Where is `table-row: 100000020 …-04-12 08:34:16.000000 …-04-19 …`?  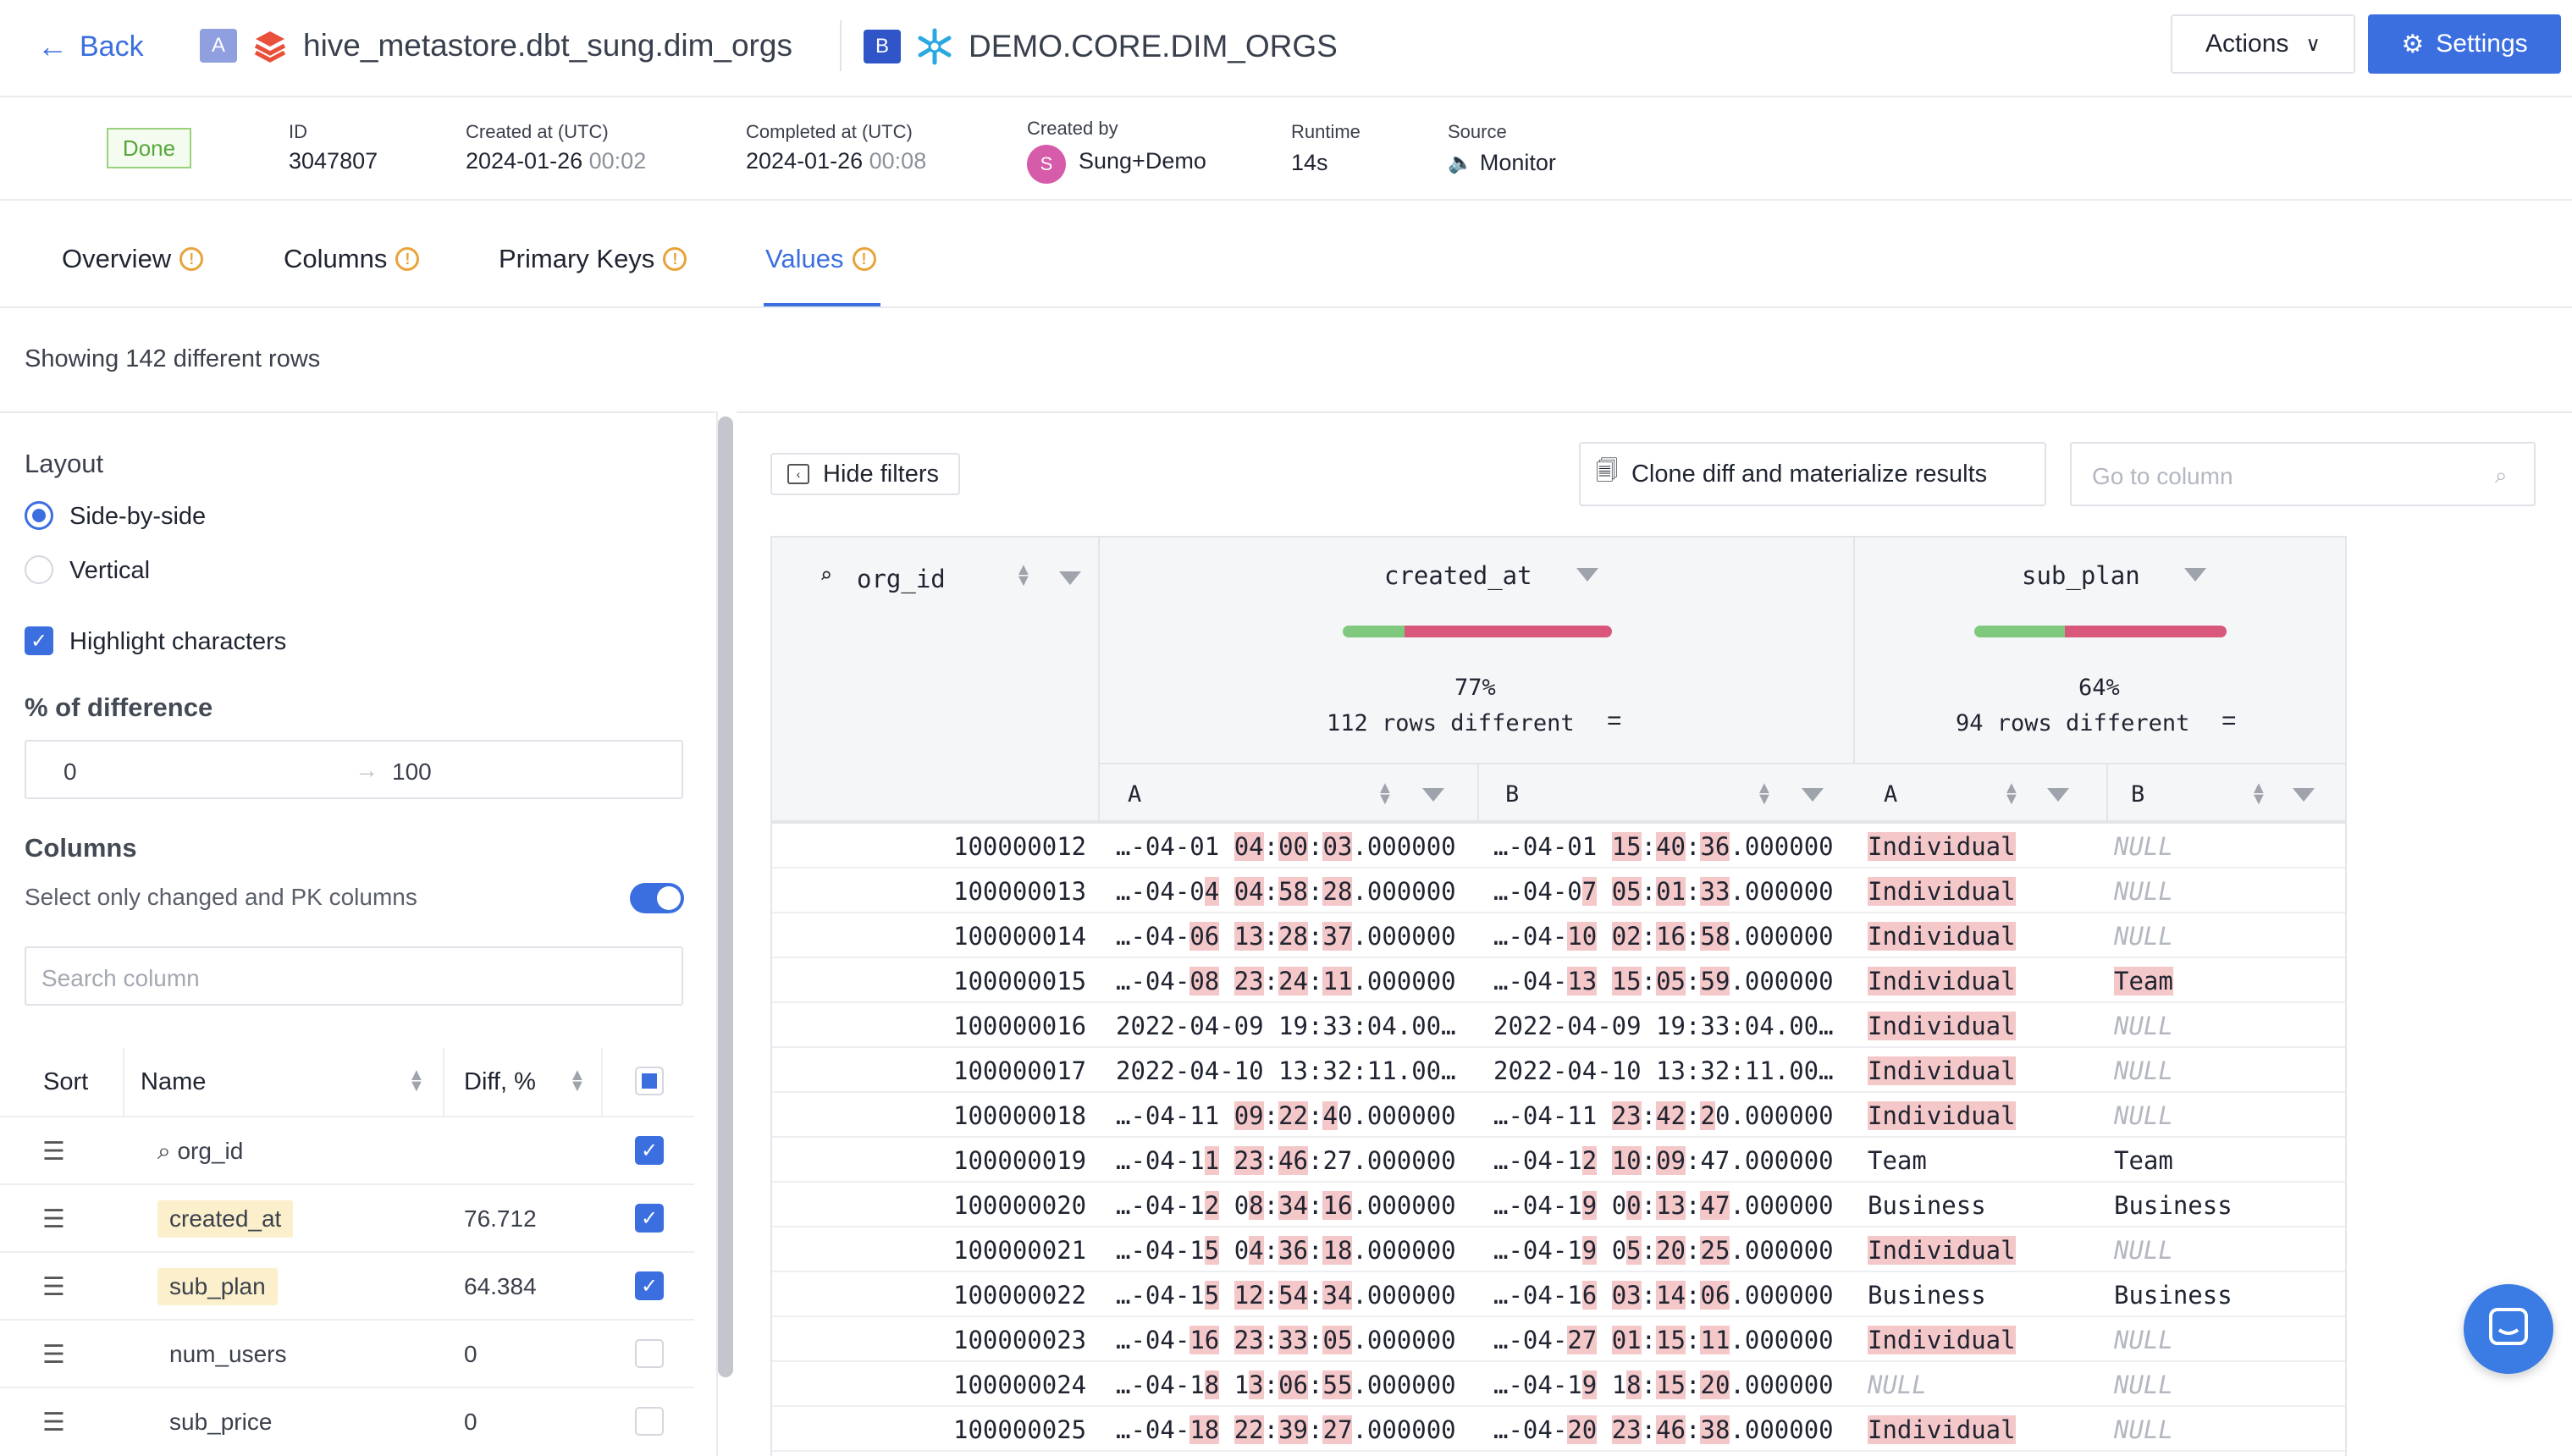 table-row: 100000020 …-04-12 08:34:16.000000 …-04-19 … is located at coordinates (1558, 1205).